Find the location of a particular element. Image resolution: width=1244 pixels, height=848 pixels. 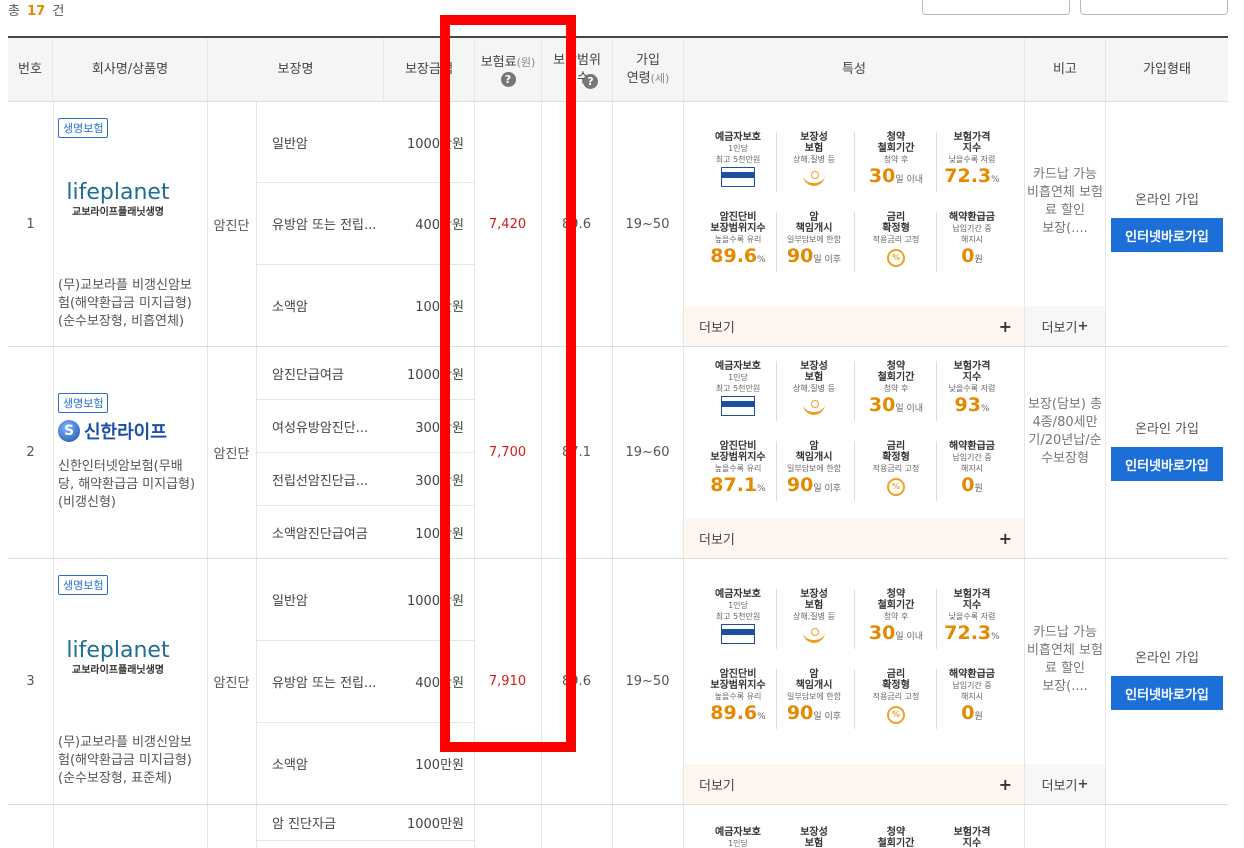

feature-refund: 해약환급금 납입기간 중 해지시 0원 is located at coordinates (972, 698).